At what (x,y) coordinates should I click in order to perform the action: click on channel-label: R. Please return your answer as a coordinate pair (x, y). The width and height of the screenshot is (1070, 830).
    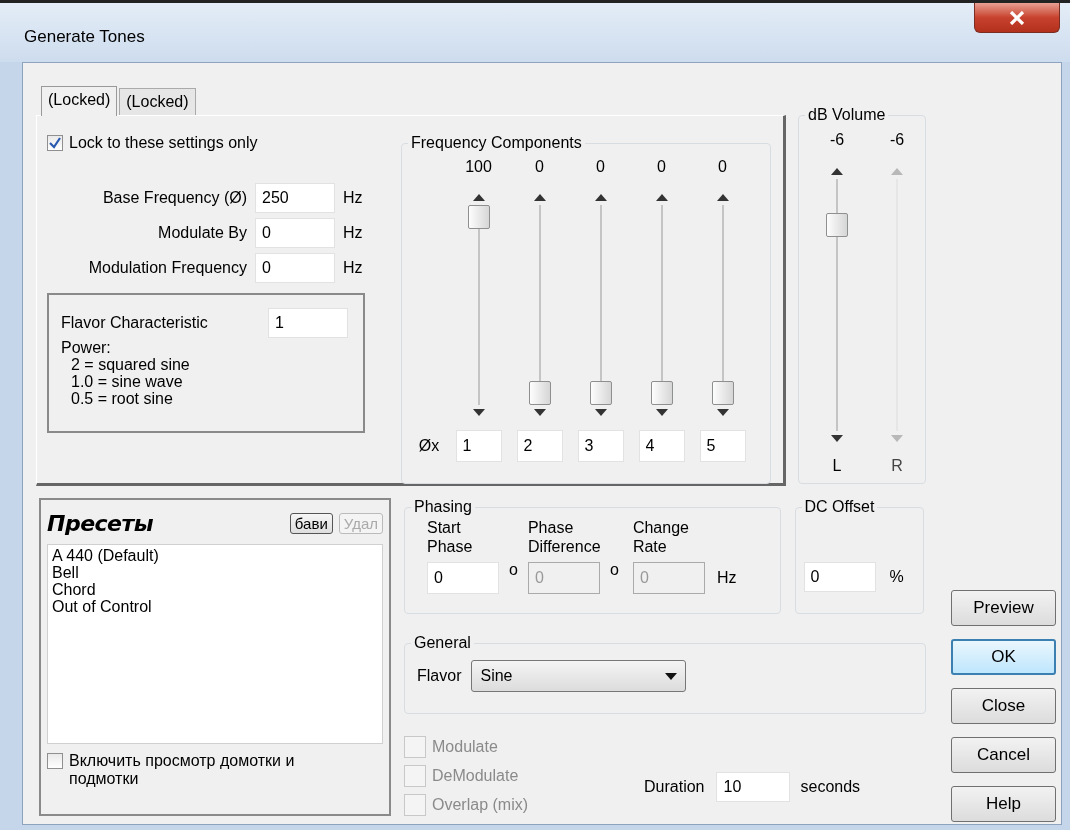
    Looking at the image, I should click on (897, 466).